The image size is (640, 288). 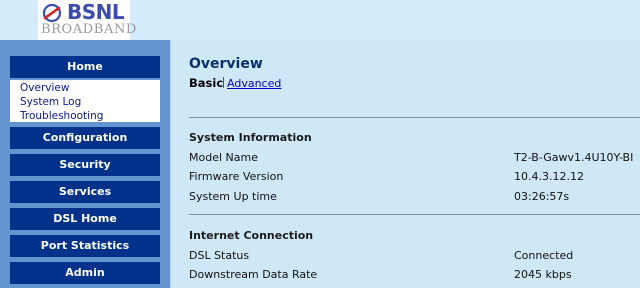 I want to click on bsnl-logo: BSNL BROADBAND, so click(x=87, y=20).